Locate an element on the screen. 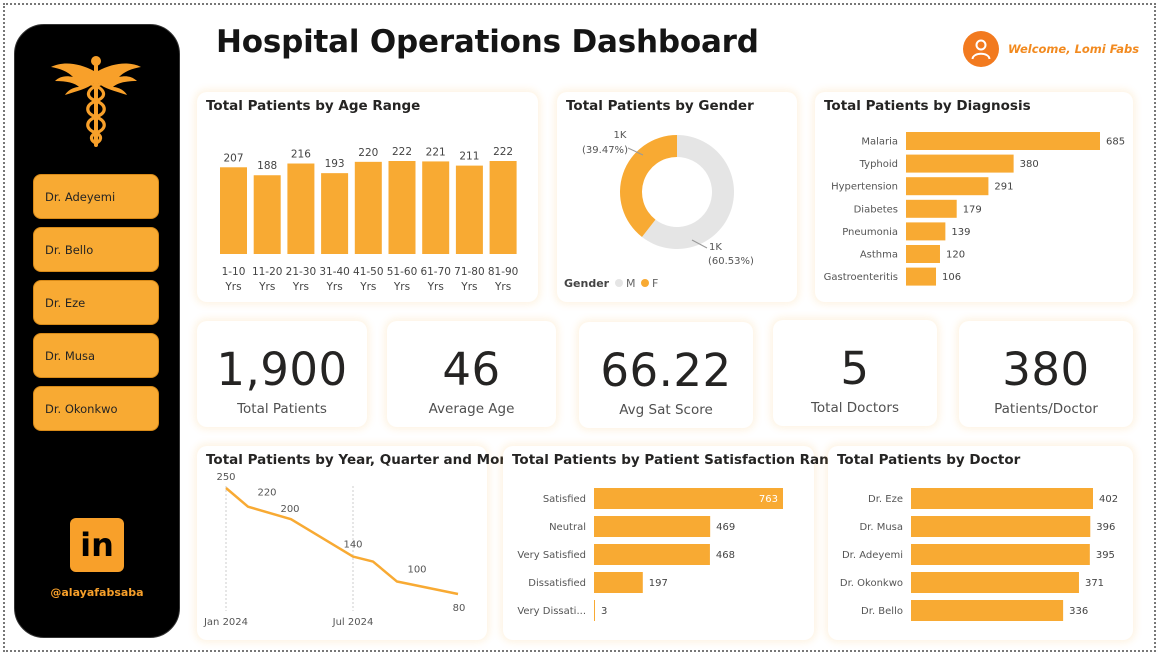  linkedin-handle: @alayafabsaba is located at coordinates (97, 592).